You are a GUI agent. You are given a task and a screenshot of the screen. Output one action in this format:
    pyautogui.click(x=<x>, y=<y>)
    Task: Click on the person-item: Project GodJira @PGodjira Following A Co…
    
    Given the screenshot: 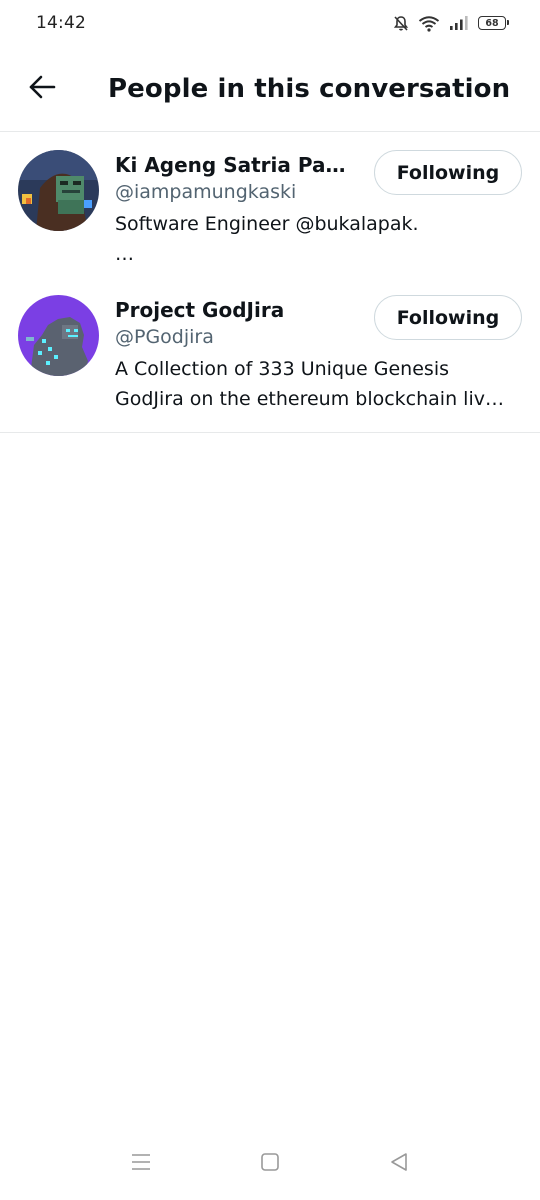 What is the action you would take?
    pyautogui.click(x=270, y=359)
    